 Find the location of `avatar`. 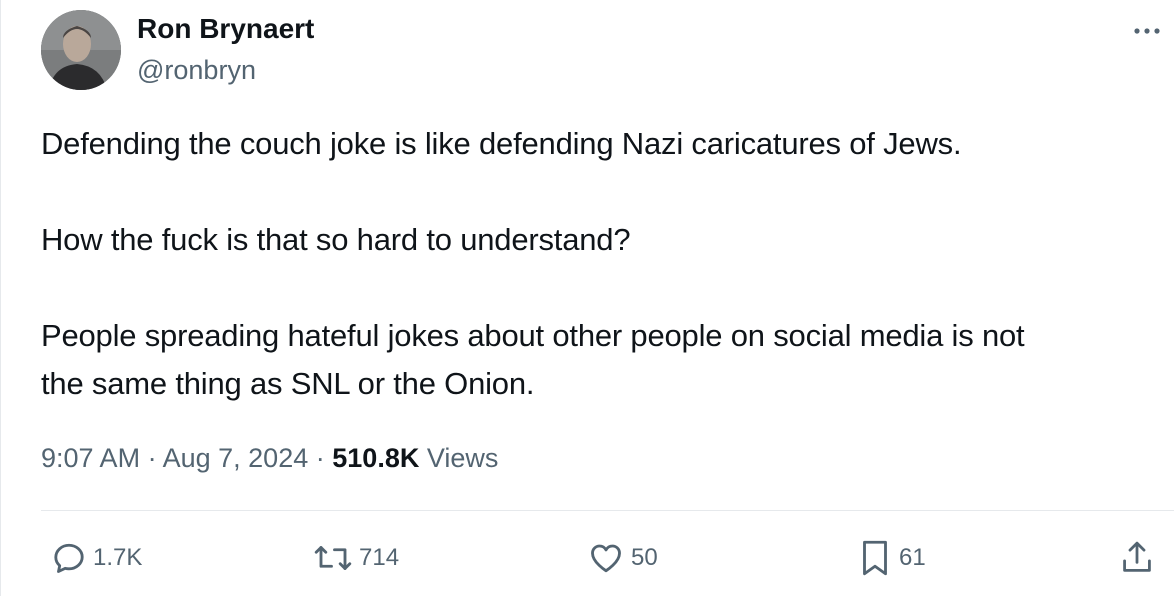

avatar is located at coordinates (81, 50).